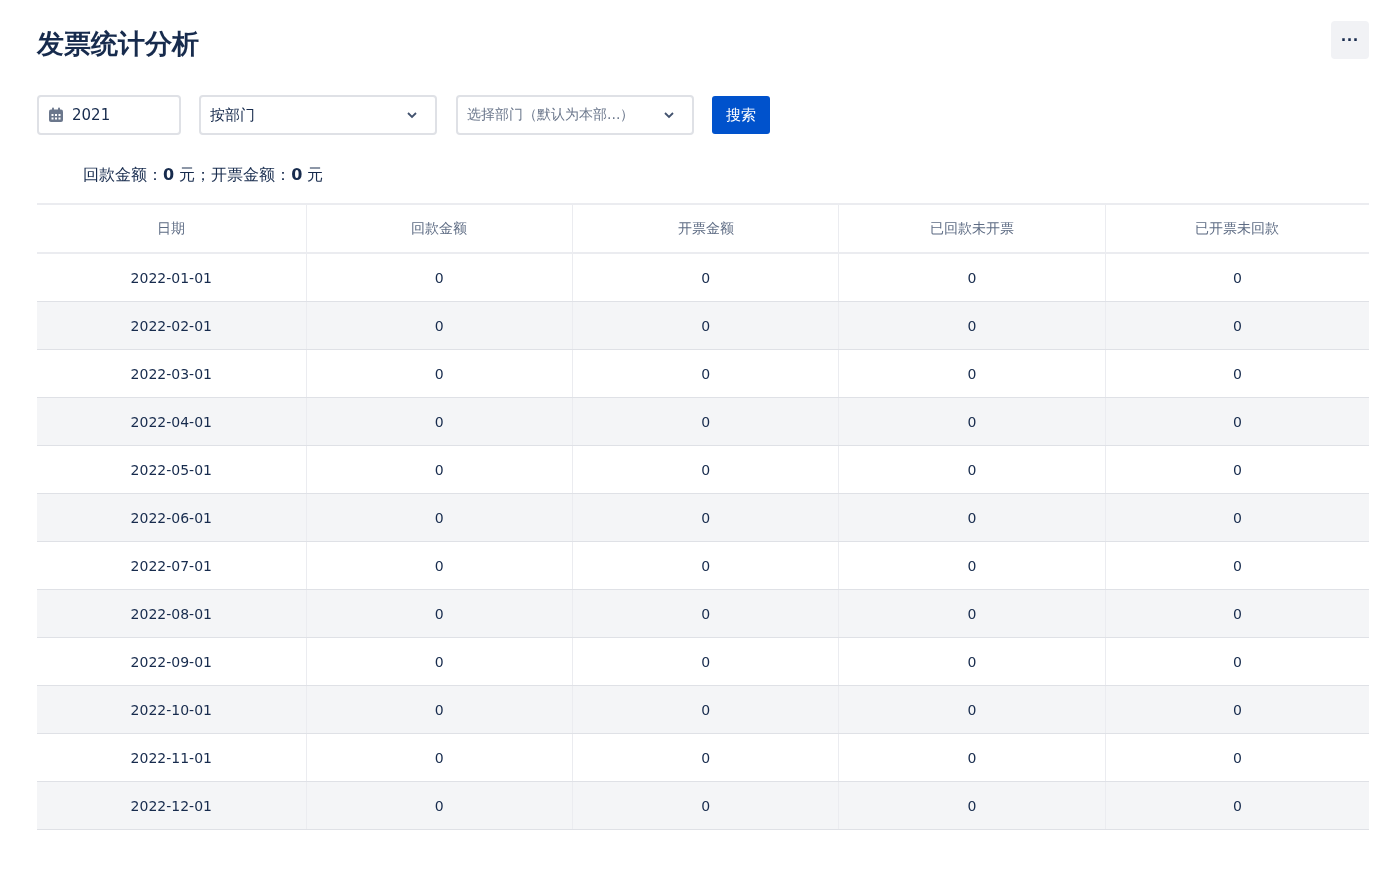 This screenshot has height=882, width=1400. What do you see at coordinates (232, 115) in the screenshot?
I see `group-by-value: 按部门` at bounding box center [232, 115].